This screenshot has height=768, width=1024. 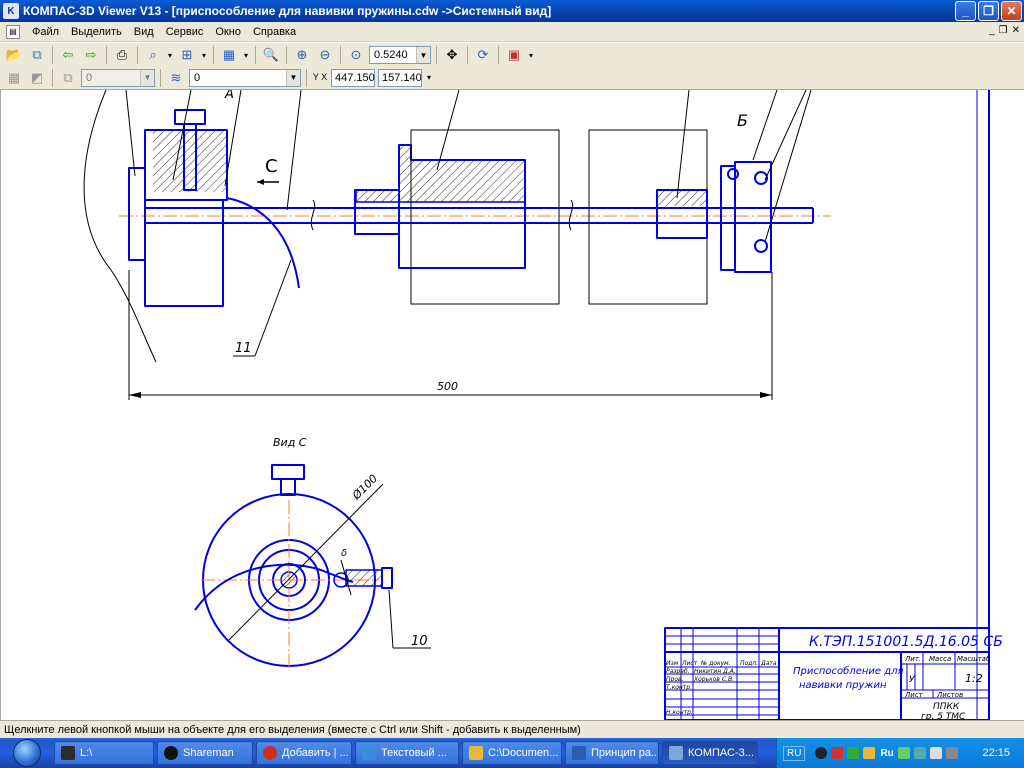 I want to click on word-icon, so click(x=579, y=753).